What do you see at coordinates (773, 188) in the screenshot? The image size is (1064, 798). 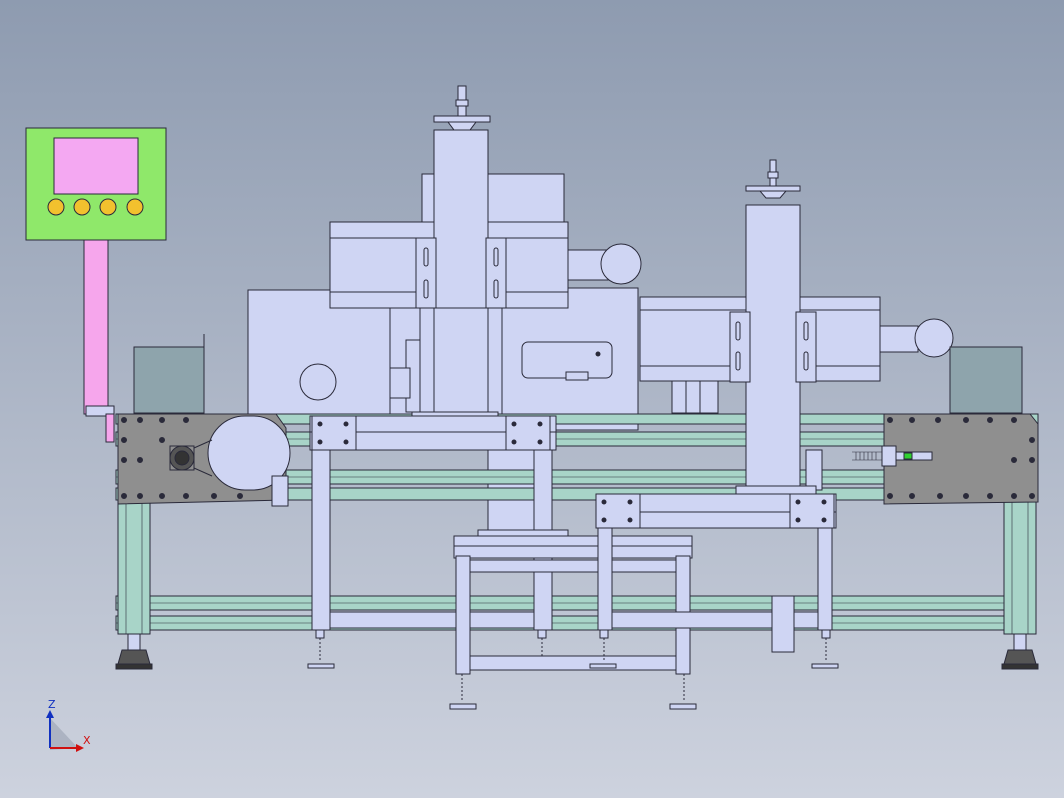 I see `right-handwheel-icon` at bounding box center [773, 188].